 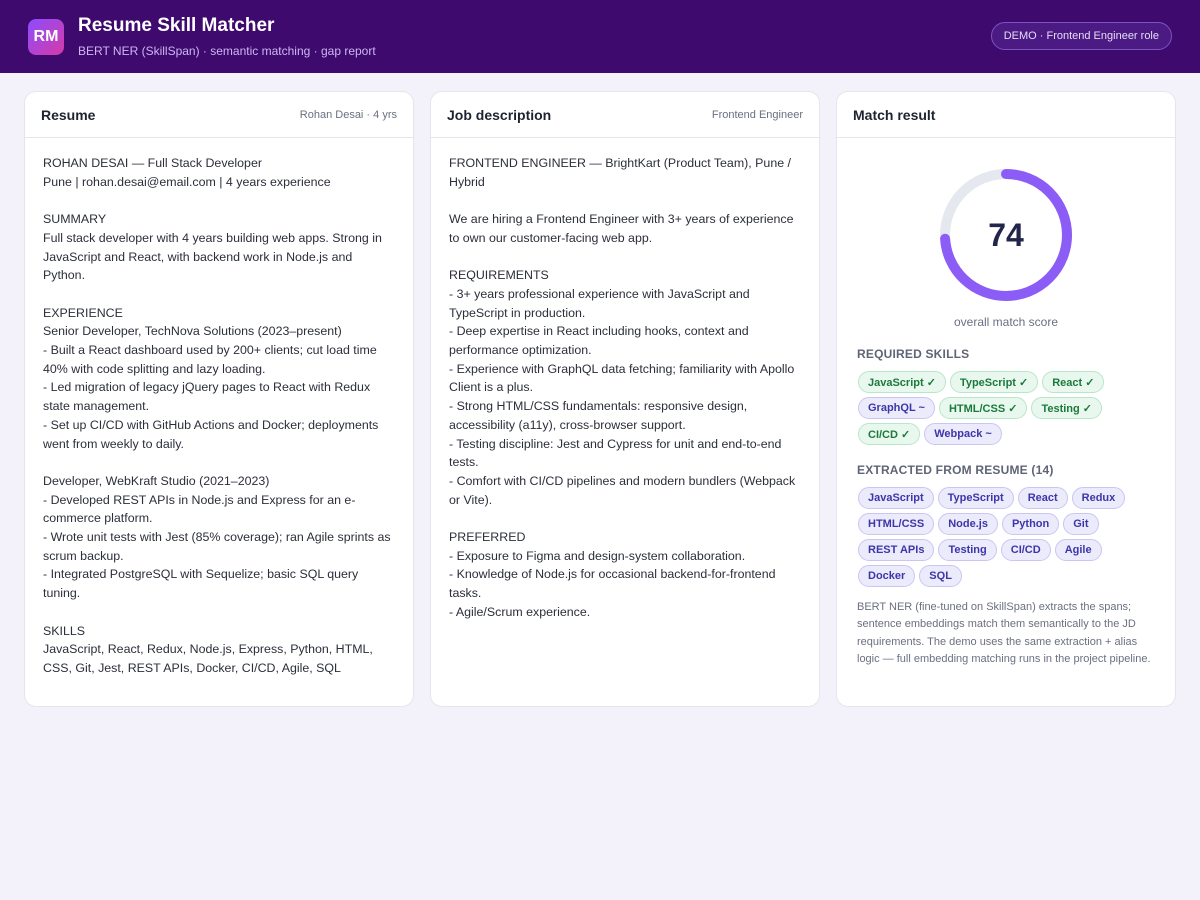 What do you see at coordinates (46, 36) in the screenshot?
I see `app-logo: RM` at bounding box center [46, 36].